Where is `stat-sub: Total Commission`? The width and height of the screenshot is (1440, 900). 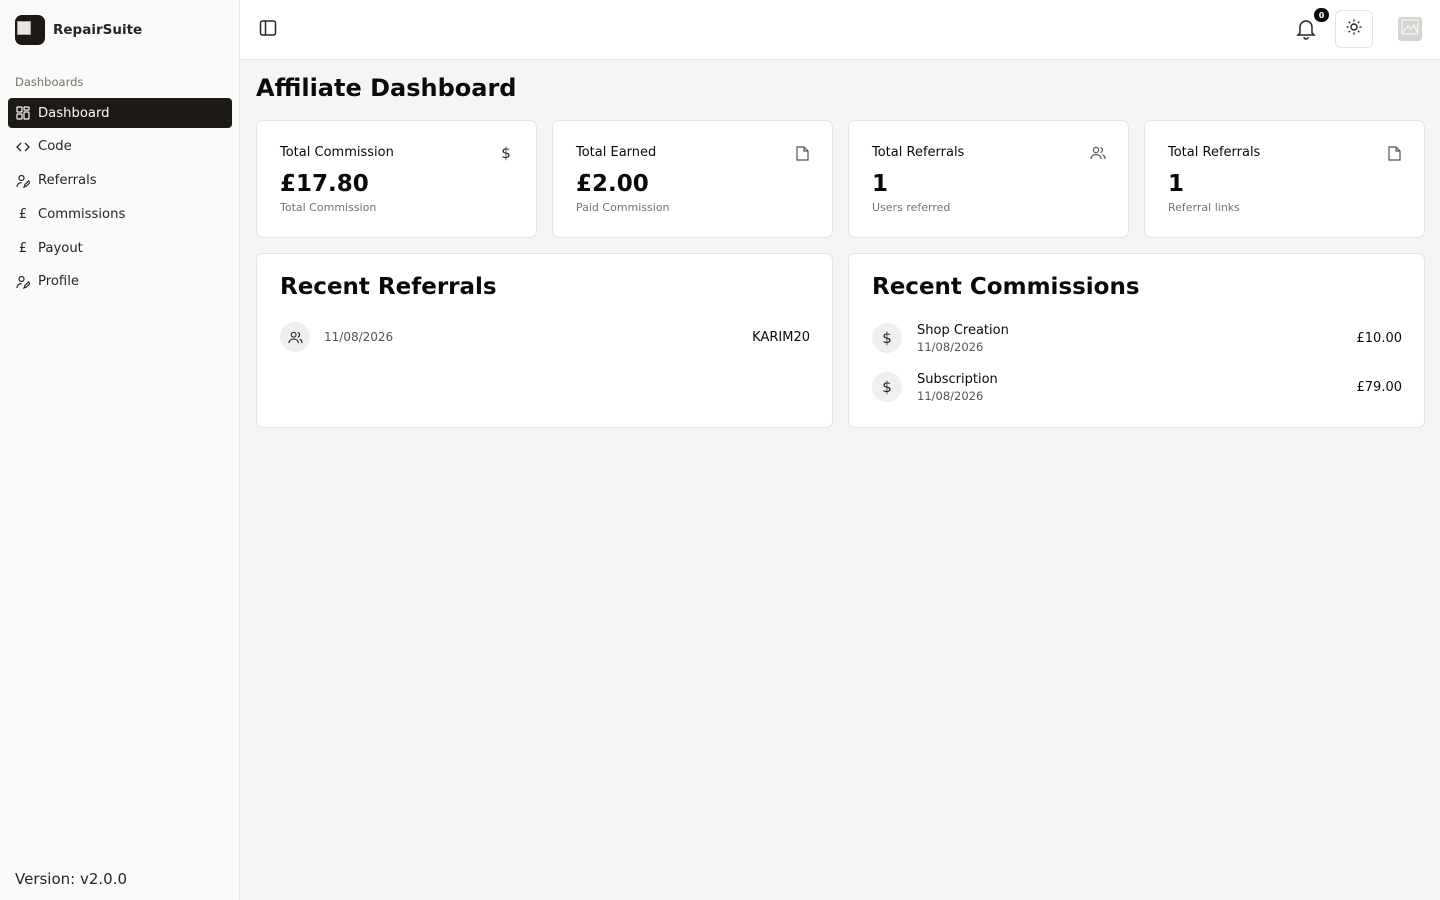 stat-sub: Total Commission is located at coordinates (328, 207).